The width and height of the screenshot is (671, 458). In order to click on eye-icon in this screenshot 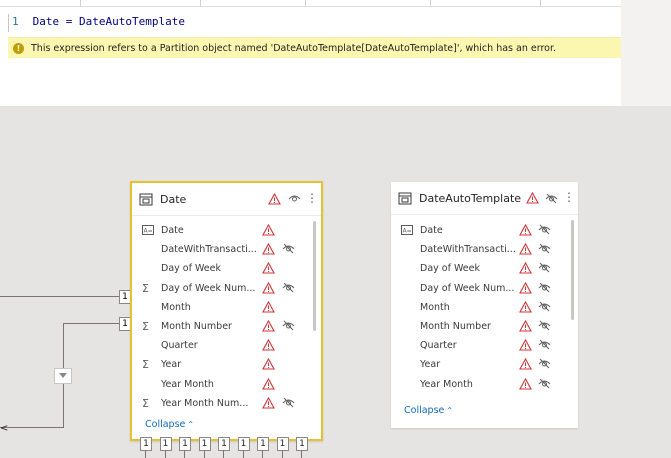, I will do `click(294, 200)`.